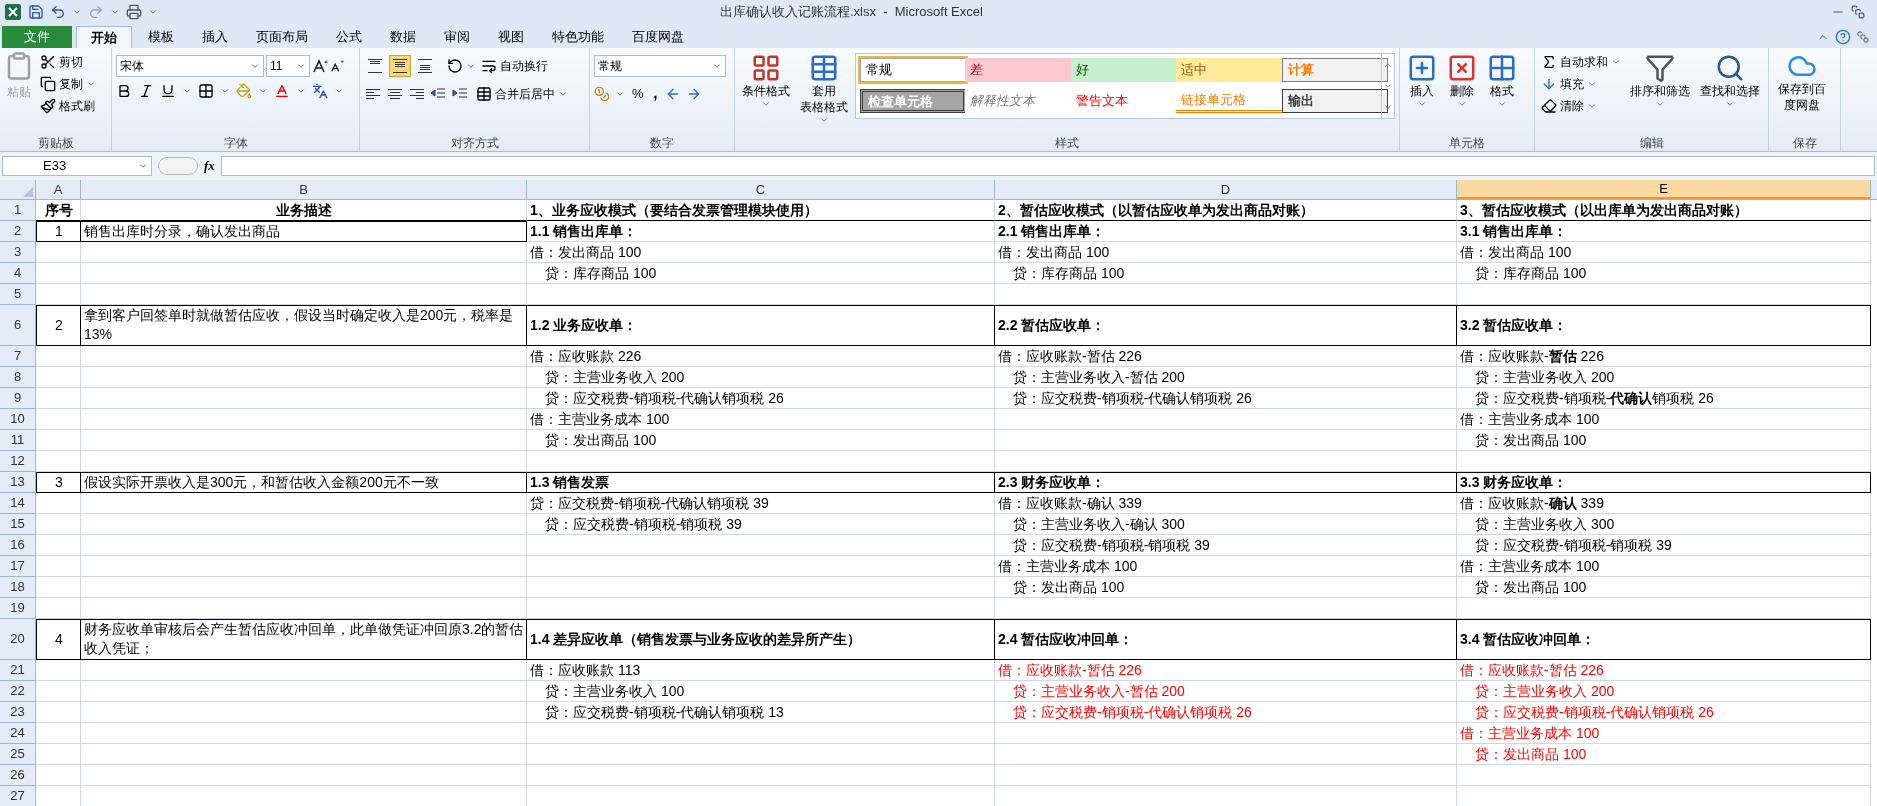 The image size is (1877, 806). I want to click on row-header: 26, so click(18, 775).